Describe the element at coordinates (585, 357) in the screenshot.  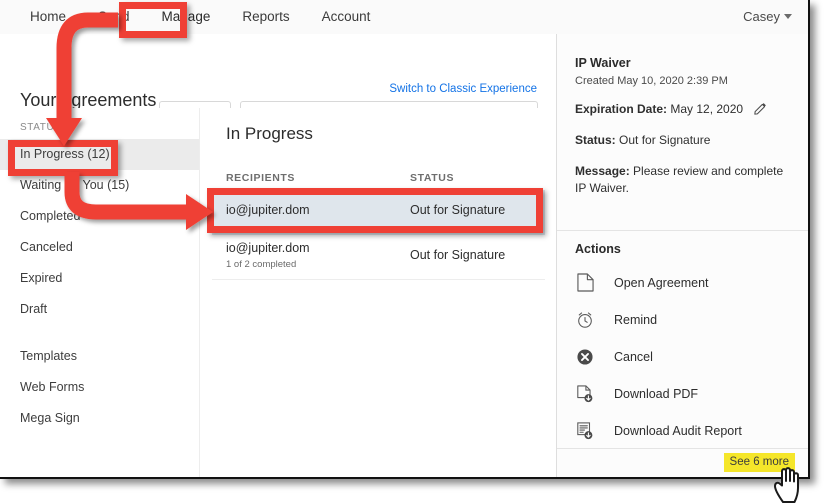
I see `cancel-circle-icon` at that location.